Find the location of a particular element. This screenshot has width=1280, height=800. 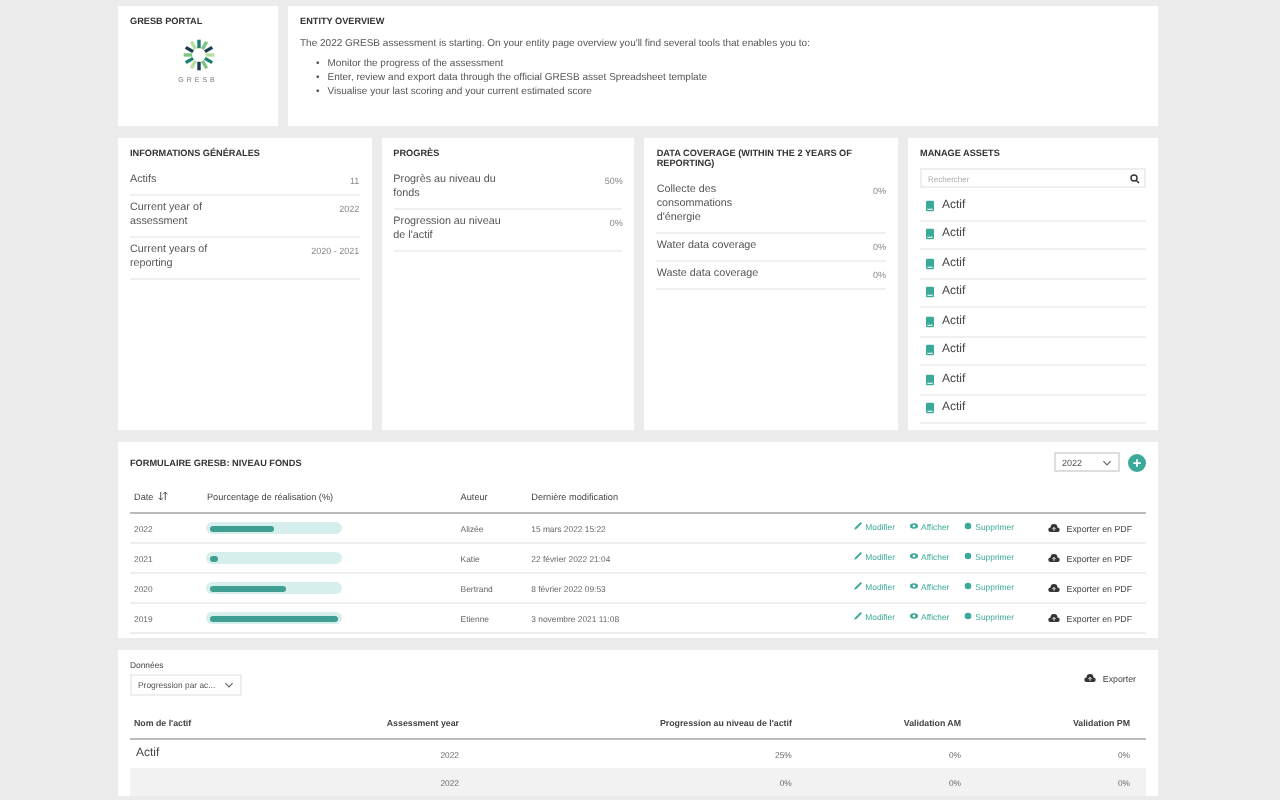

plus-icon is located at coordinates (1137, 462).